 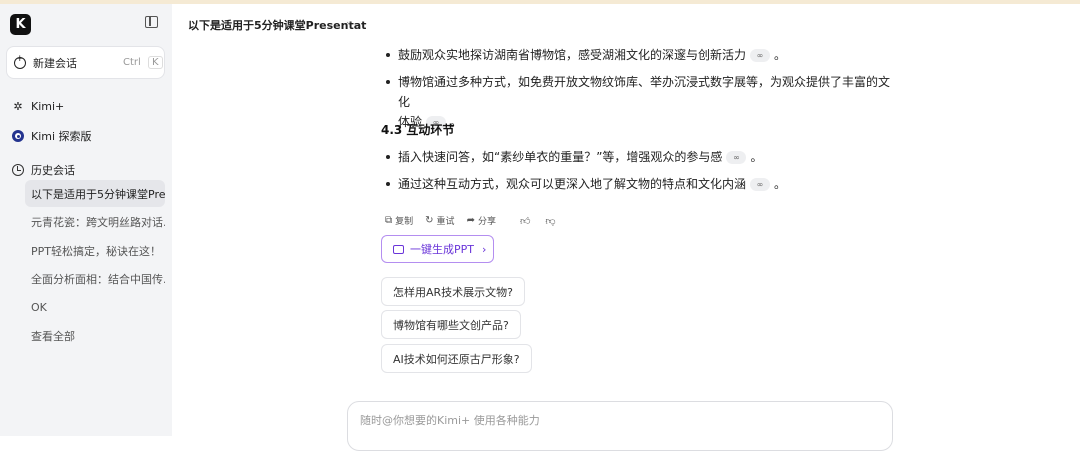 I want to click on bullet-text: 鼓励观众实地探访湖南省博物馆，感受湖湘文化的深邃与创新活力, so click(x=572, y=55).